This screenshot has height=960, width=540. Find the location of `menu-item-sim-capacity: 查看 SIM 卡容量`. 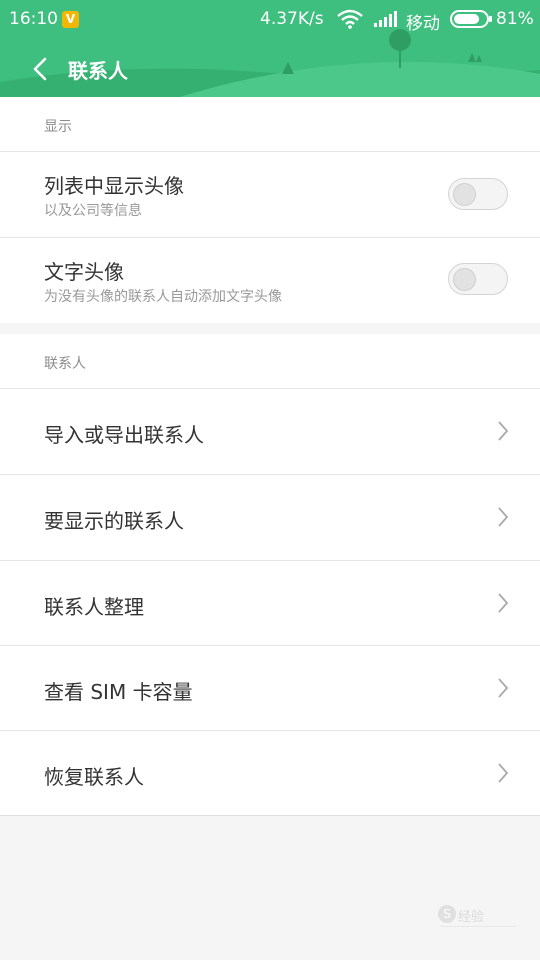

menu-item-sim-capacity: 查看 SIM 卡容量 is located at coordinates (270, 688).